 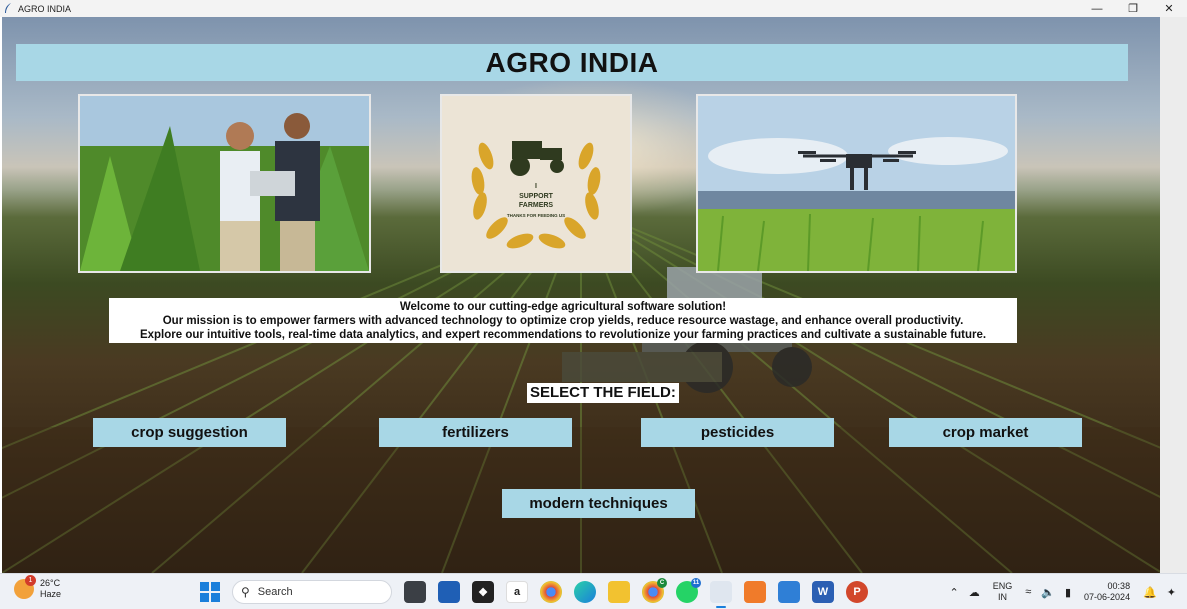 I want to click on window-title: AGRO INDIA, so click(x=45, y=8).